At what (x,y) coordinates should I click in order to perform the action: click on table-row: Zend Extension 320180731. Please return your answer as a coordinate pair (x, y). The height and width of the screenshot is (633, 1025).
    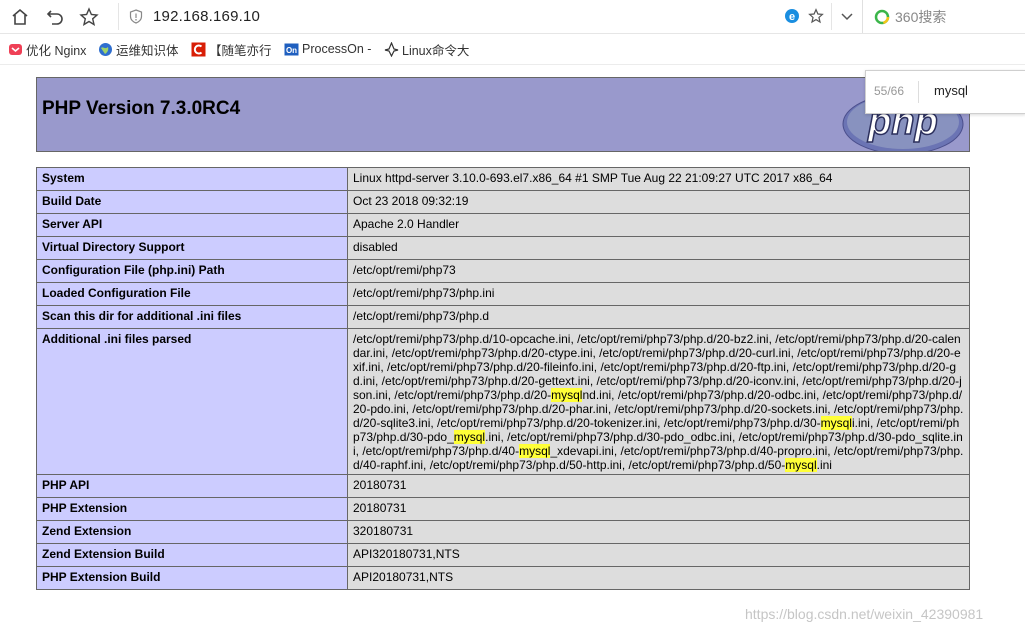
    Looking at the image, I should click on (503, 532).